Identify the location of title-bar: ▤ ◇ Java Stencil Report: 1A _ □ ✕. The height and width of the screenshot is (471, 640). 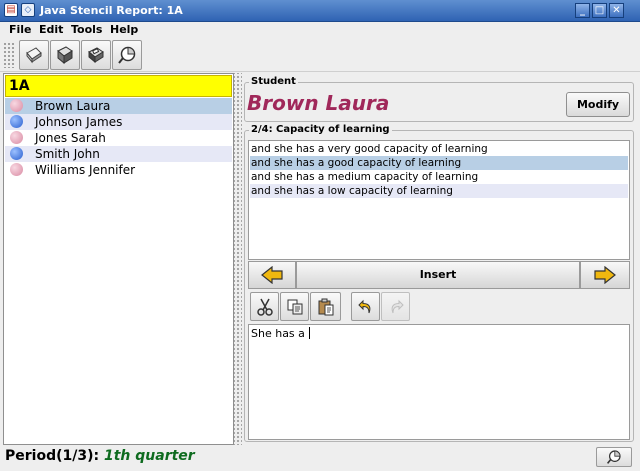
(320, 11).